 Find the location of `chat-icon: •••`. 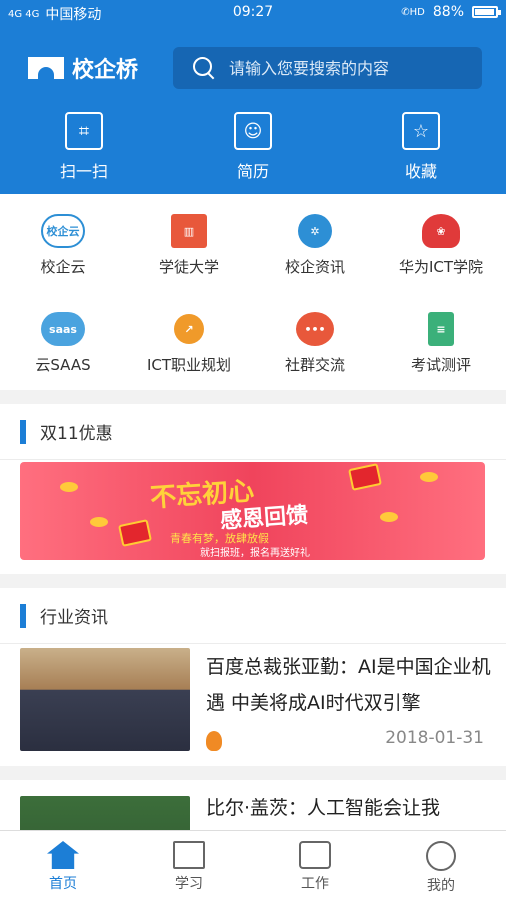

chat-icon: ••• is located at coordinates (315, 329).